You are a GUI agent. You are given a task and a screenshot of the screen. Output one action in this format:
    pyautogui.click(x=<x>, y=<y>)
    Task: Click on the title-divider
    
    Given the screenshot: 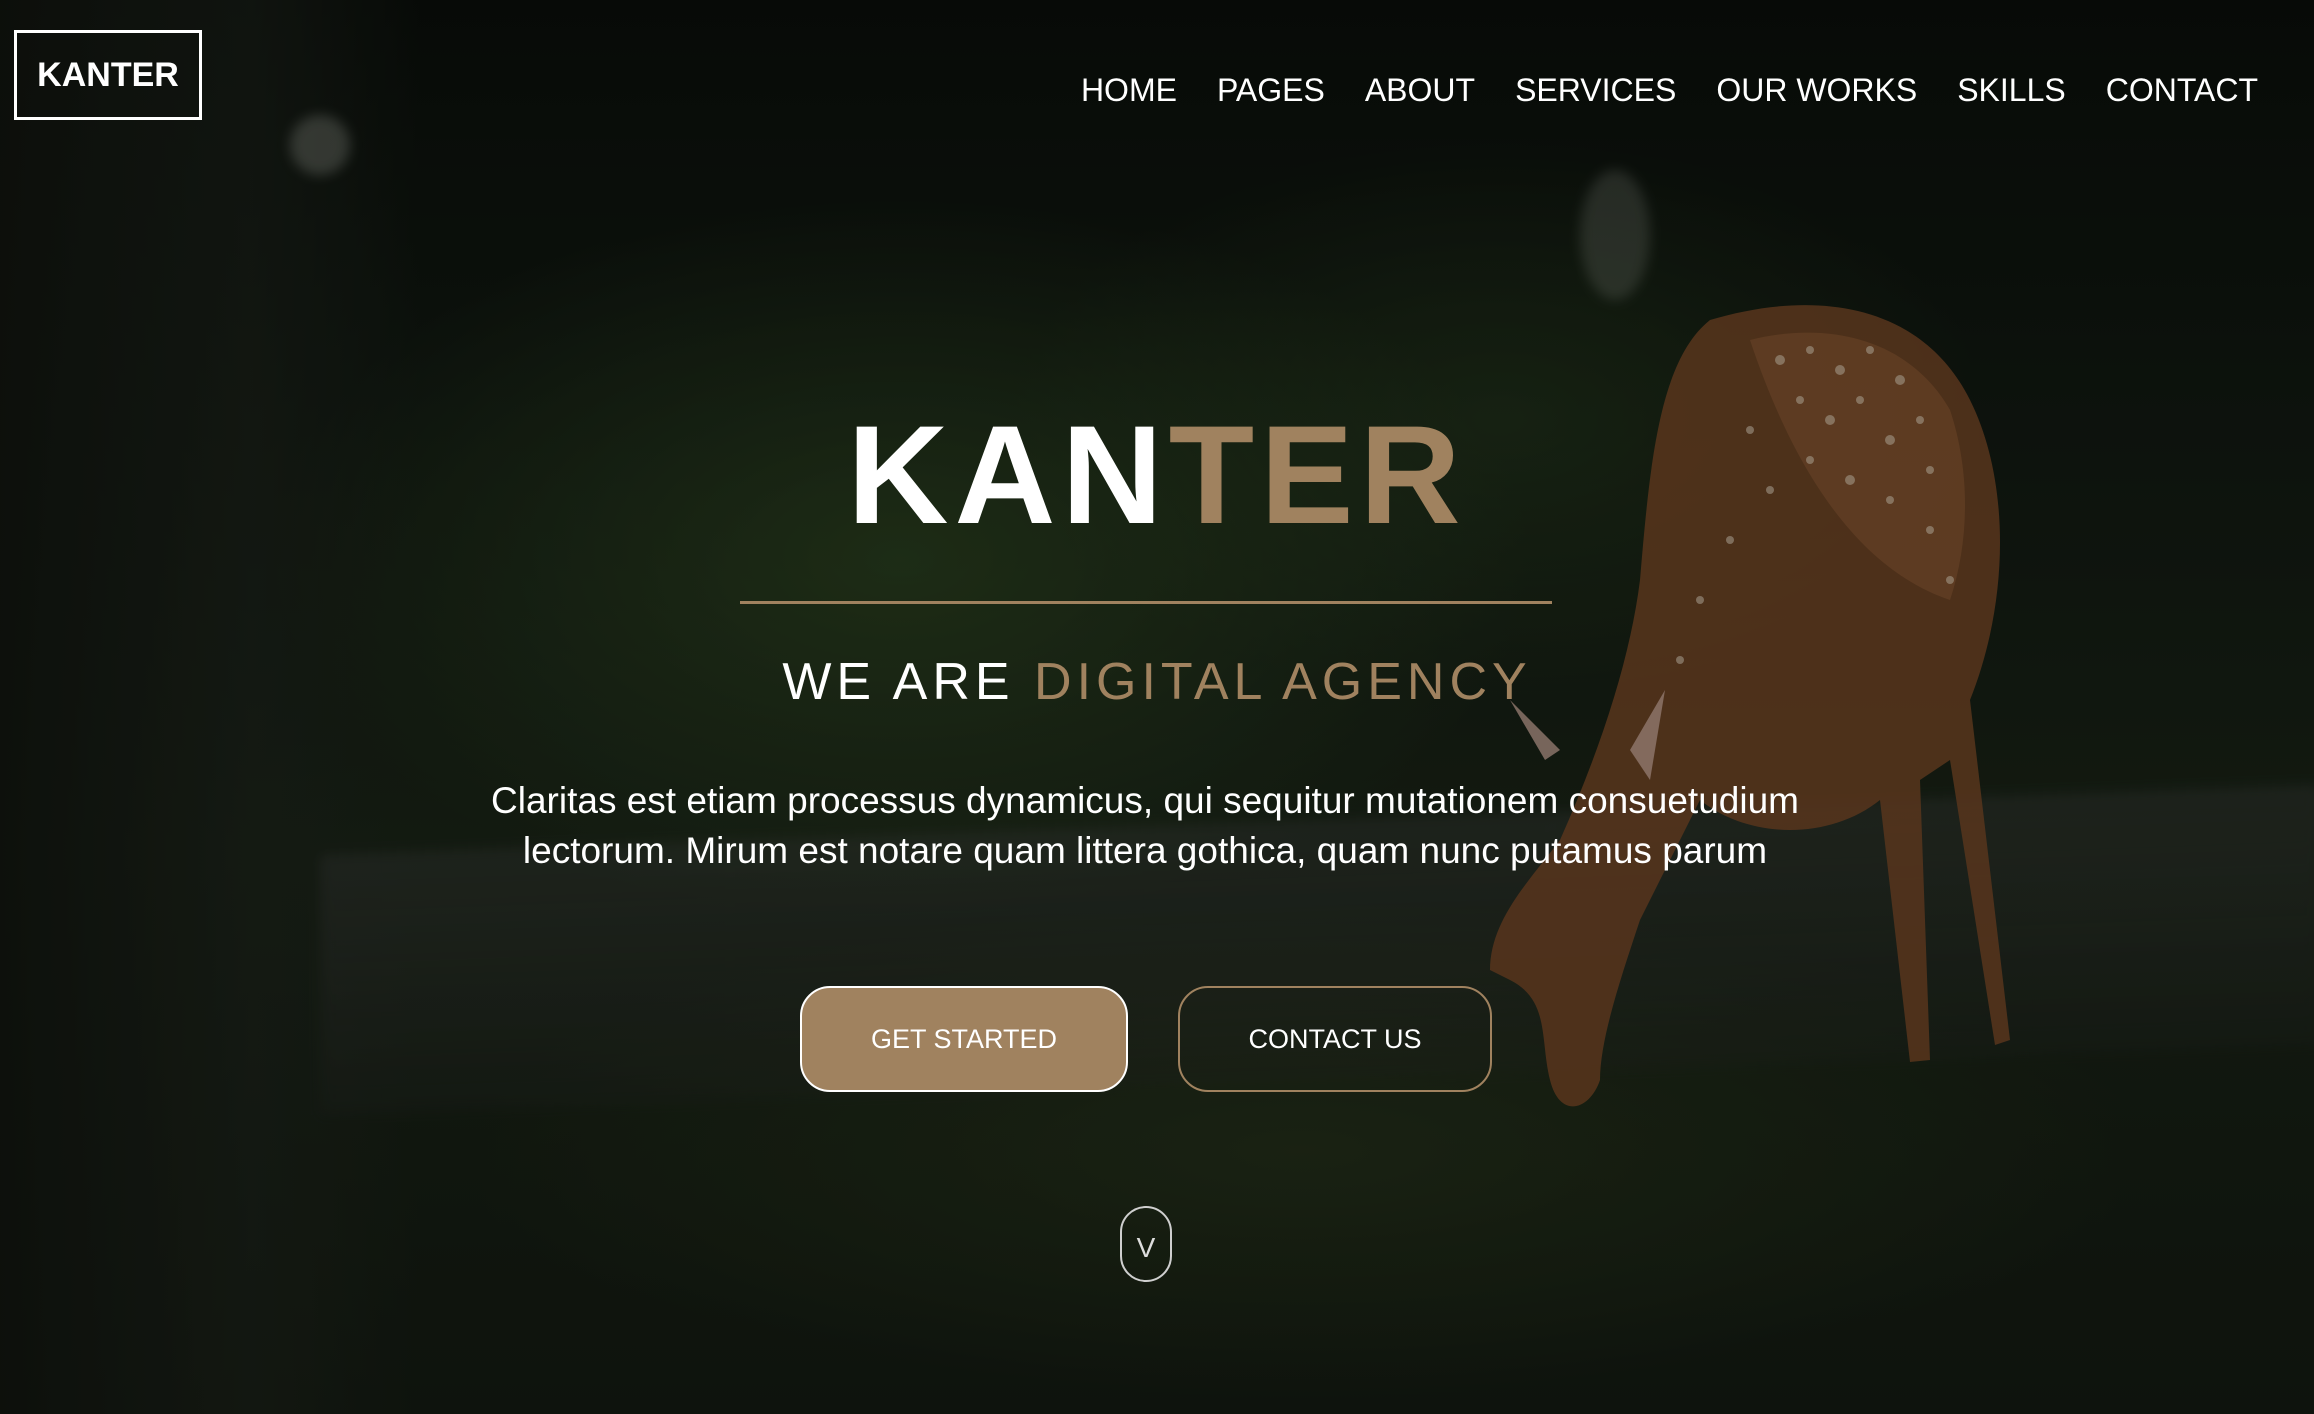 What is the action you would take?
    pyautogui.click(x=1146, y=602)
    